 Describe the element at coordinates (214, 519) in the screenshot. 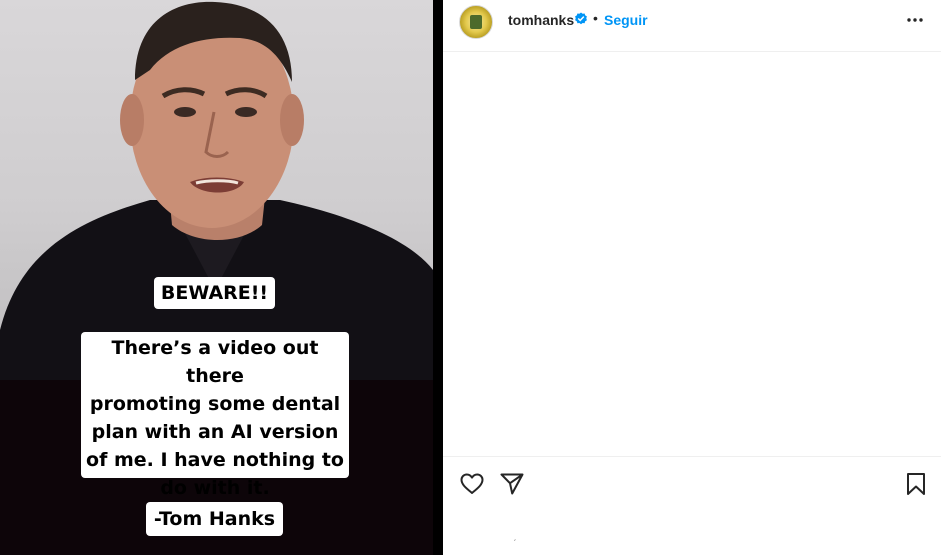

I see `caption-signature: -Tom Hanks` at that location.